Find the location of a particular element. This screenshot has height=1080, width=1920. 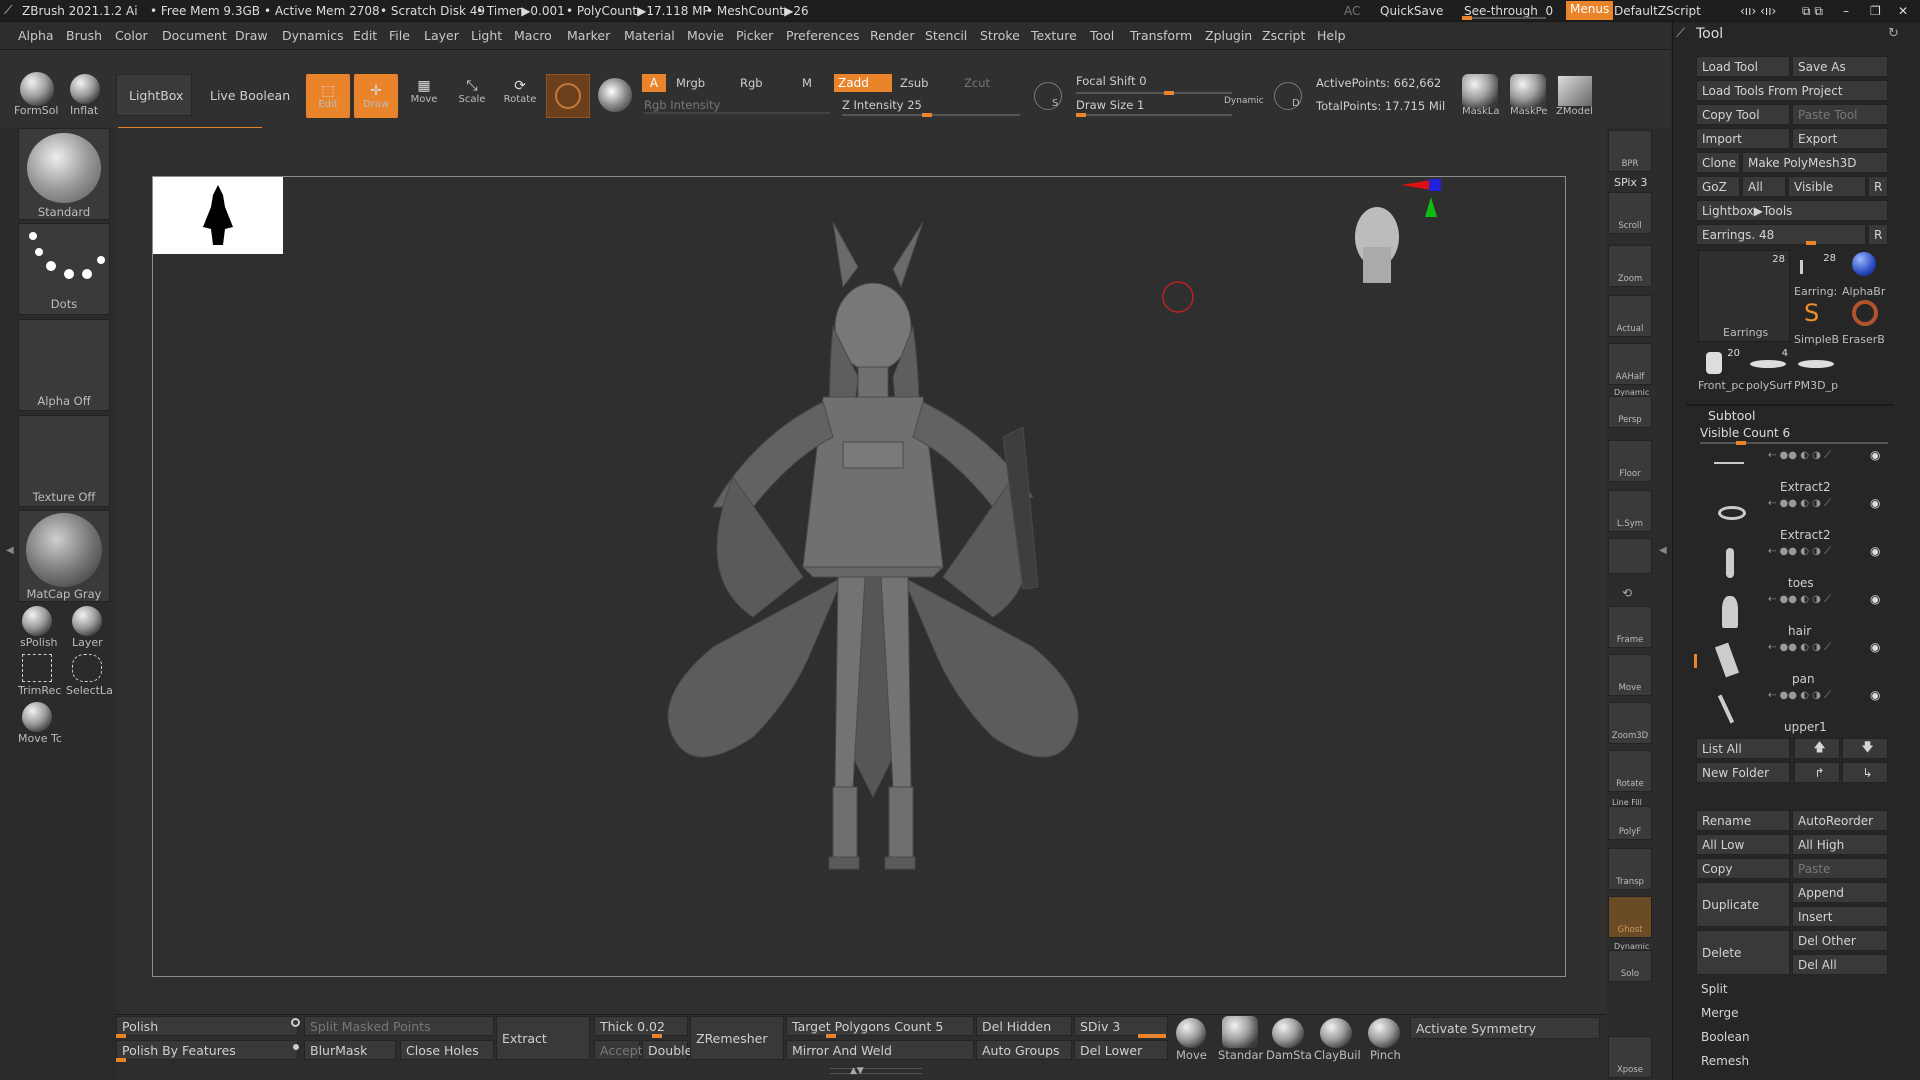

insert-button: Insert is located at coordinates (1840, 916).